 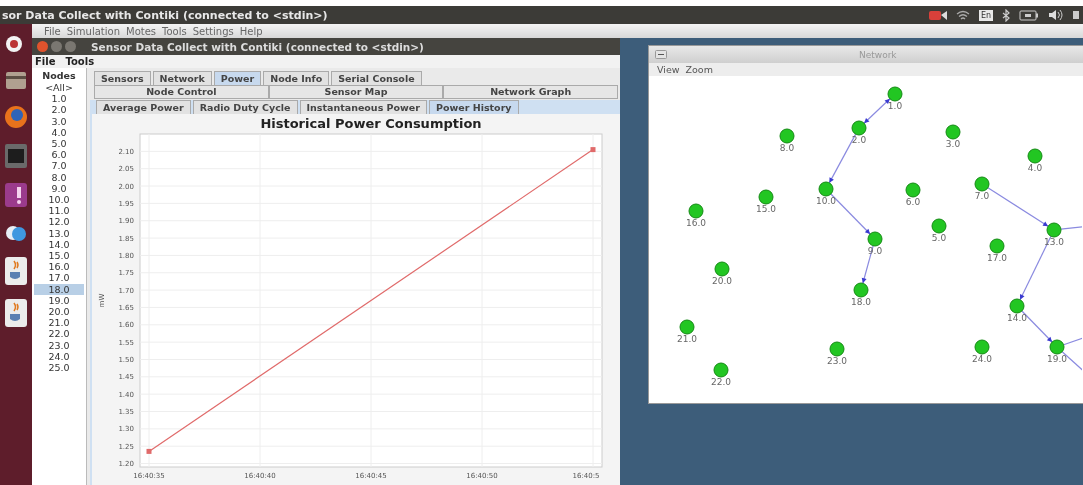 I want to click on list-item: 21.0, so click(x=59, y=323).